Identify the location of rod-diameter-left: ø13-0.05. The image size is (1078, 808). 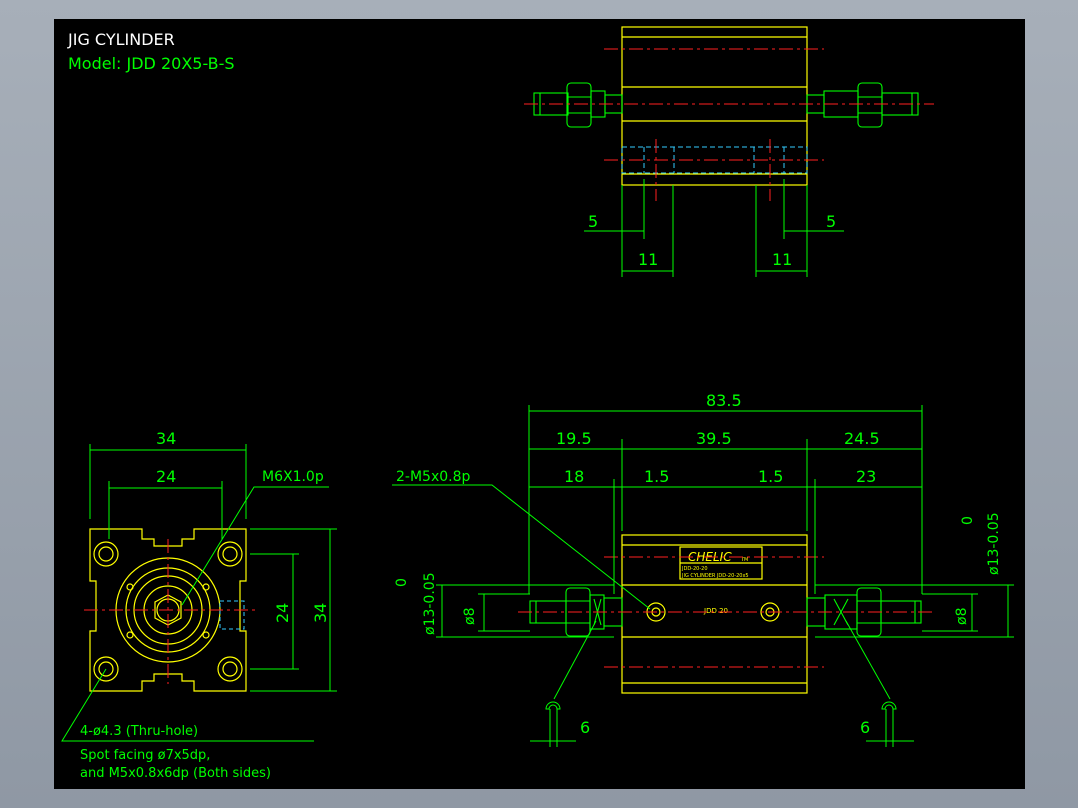
(430, 603).